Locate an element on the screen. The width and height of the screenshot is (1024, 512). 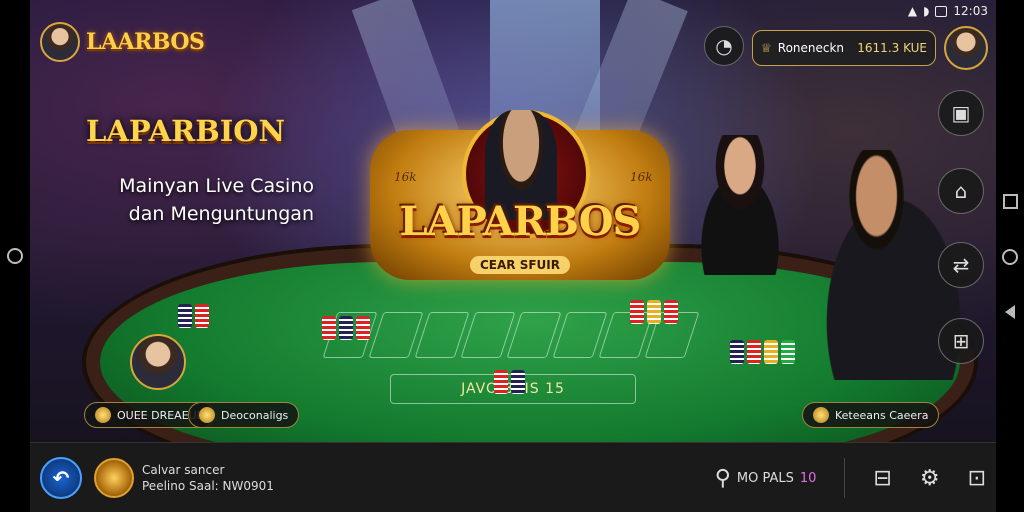
nav-back-icon is located at coordinates (1010, 311).